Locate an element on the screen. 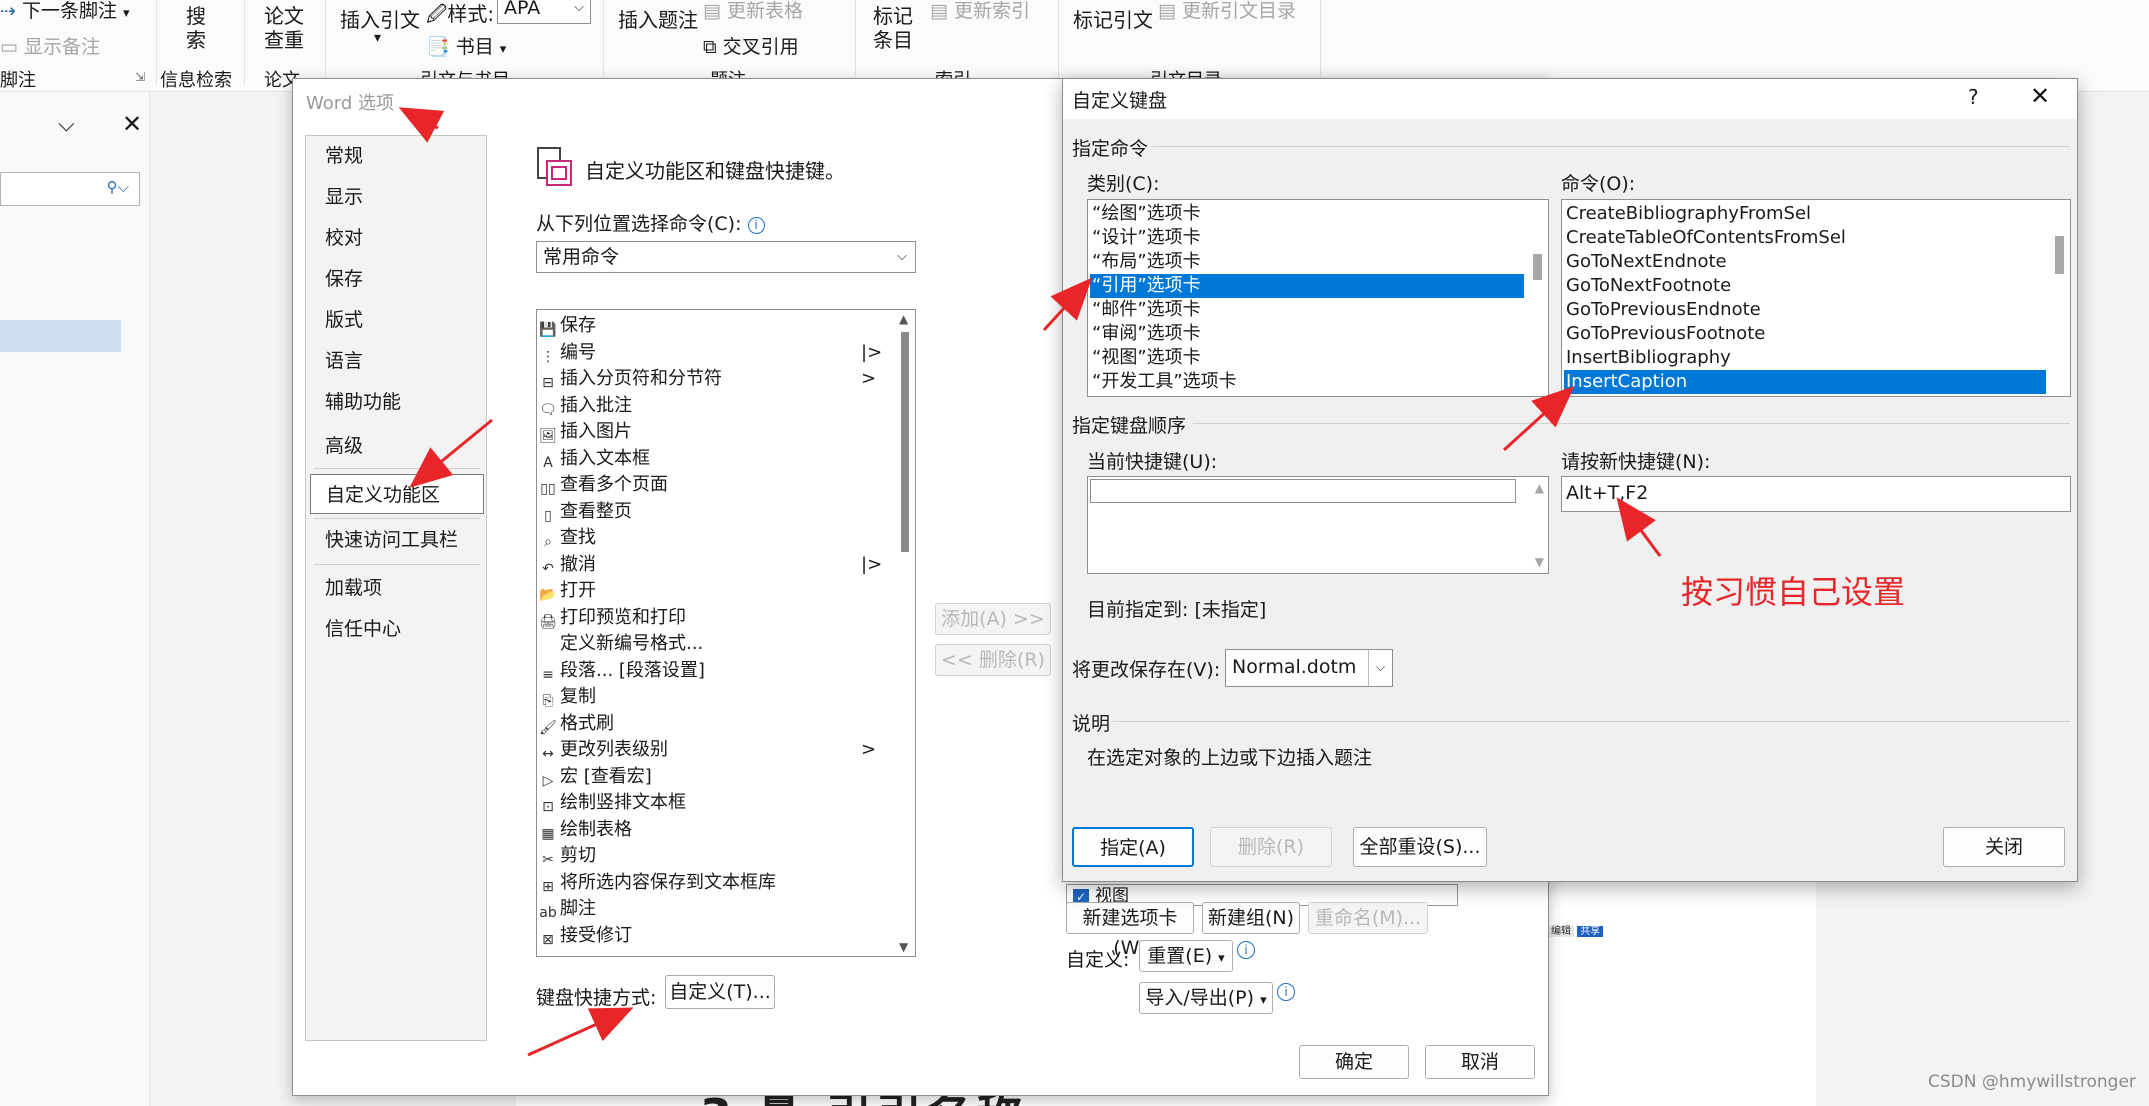 The height and width of the screenshot is (1106, 2149). arrow-to-new-key is located at coordinates (1639, 527).